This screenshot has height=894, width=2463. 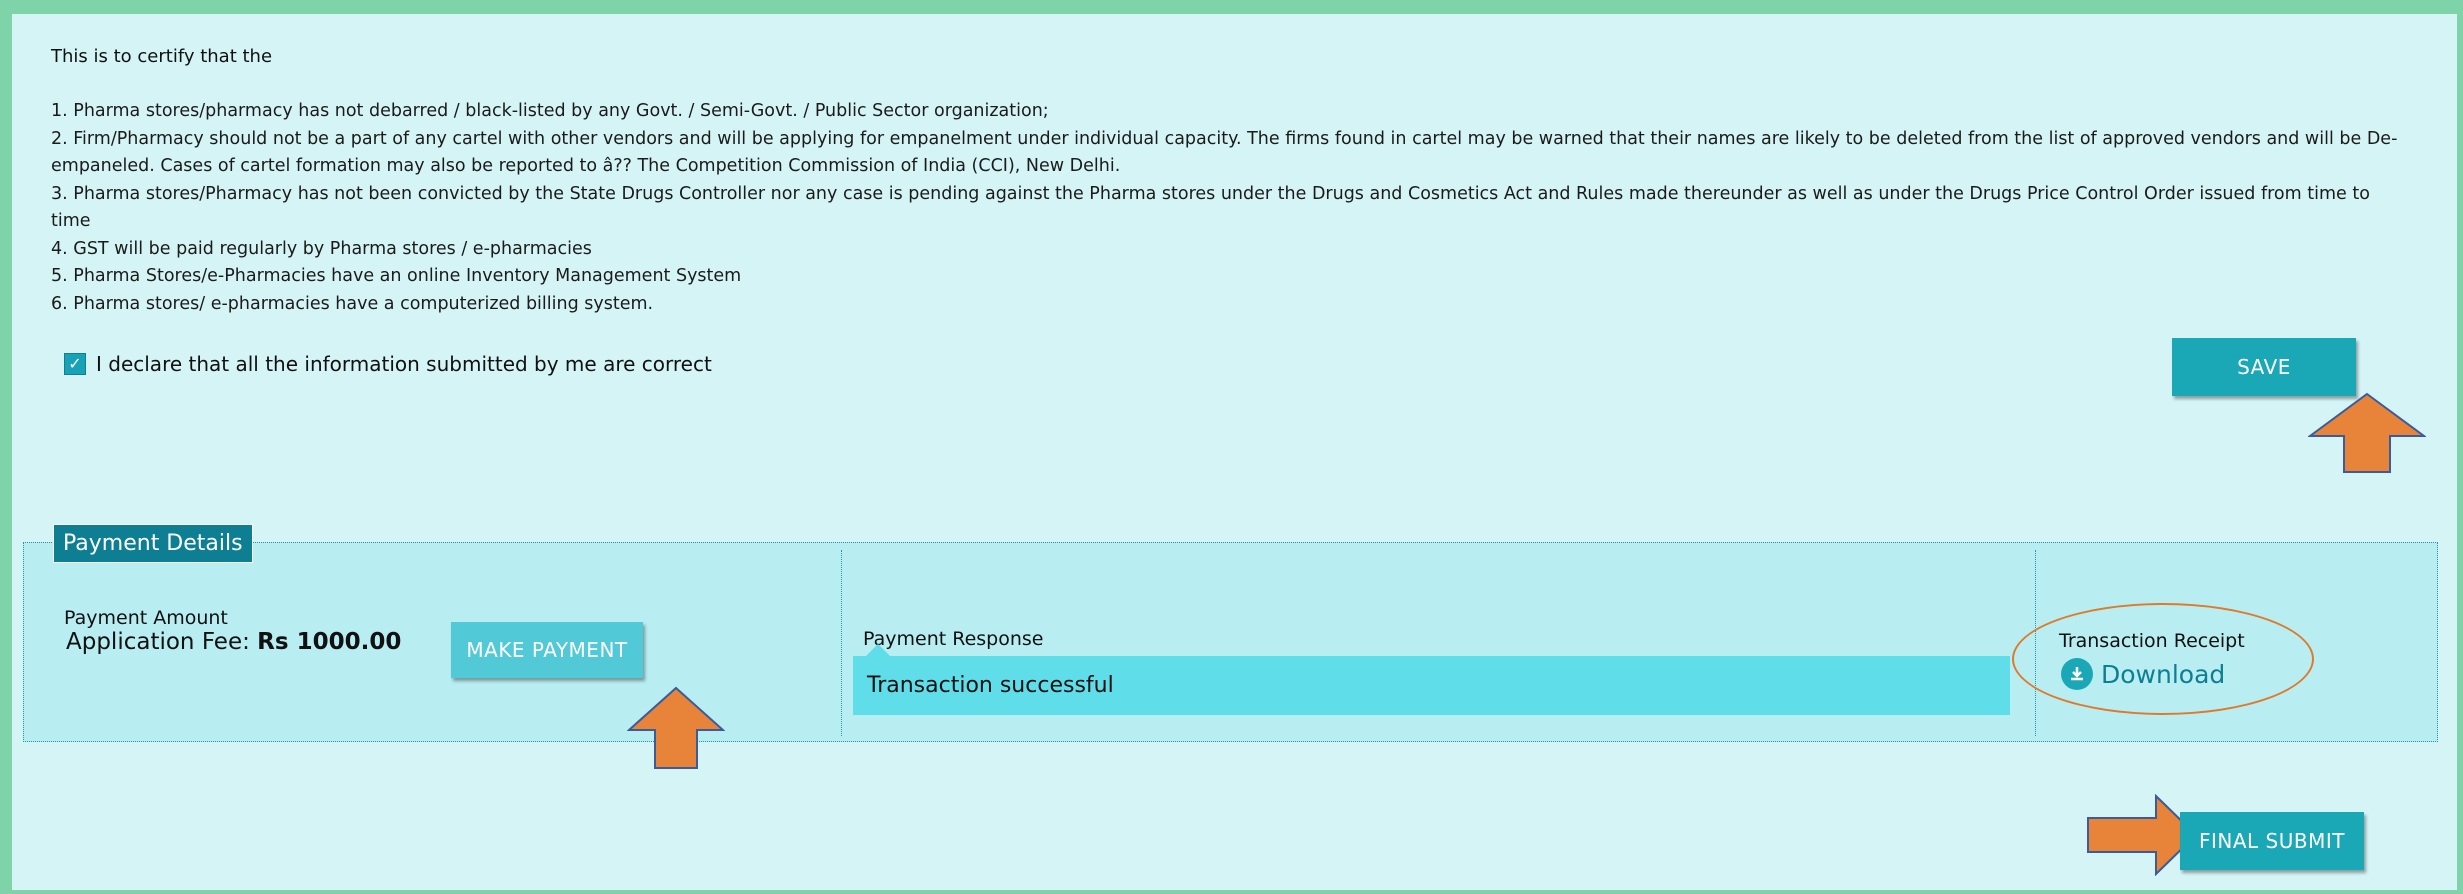 I want to click on application-fee: Application Fee: Rs 1000.00, so click(x=233, y=642).